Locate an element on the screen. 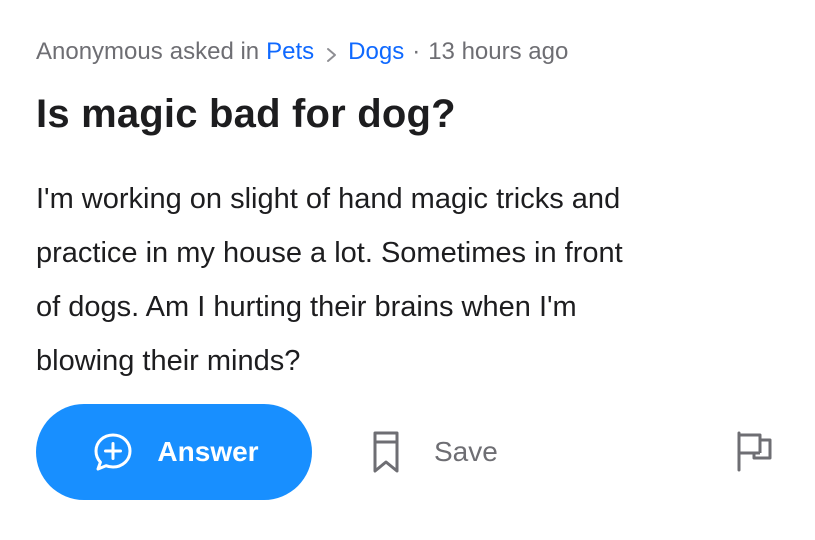  answer-button: Answer is located at coordinates (174, 452).